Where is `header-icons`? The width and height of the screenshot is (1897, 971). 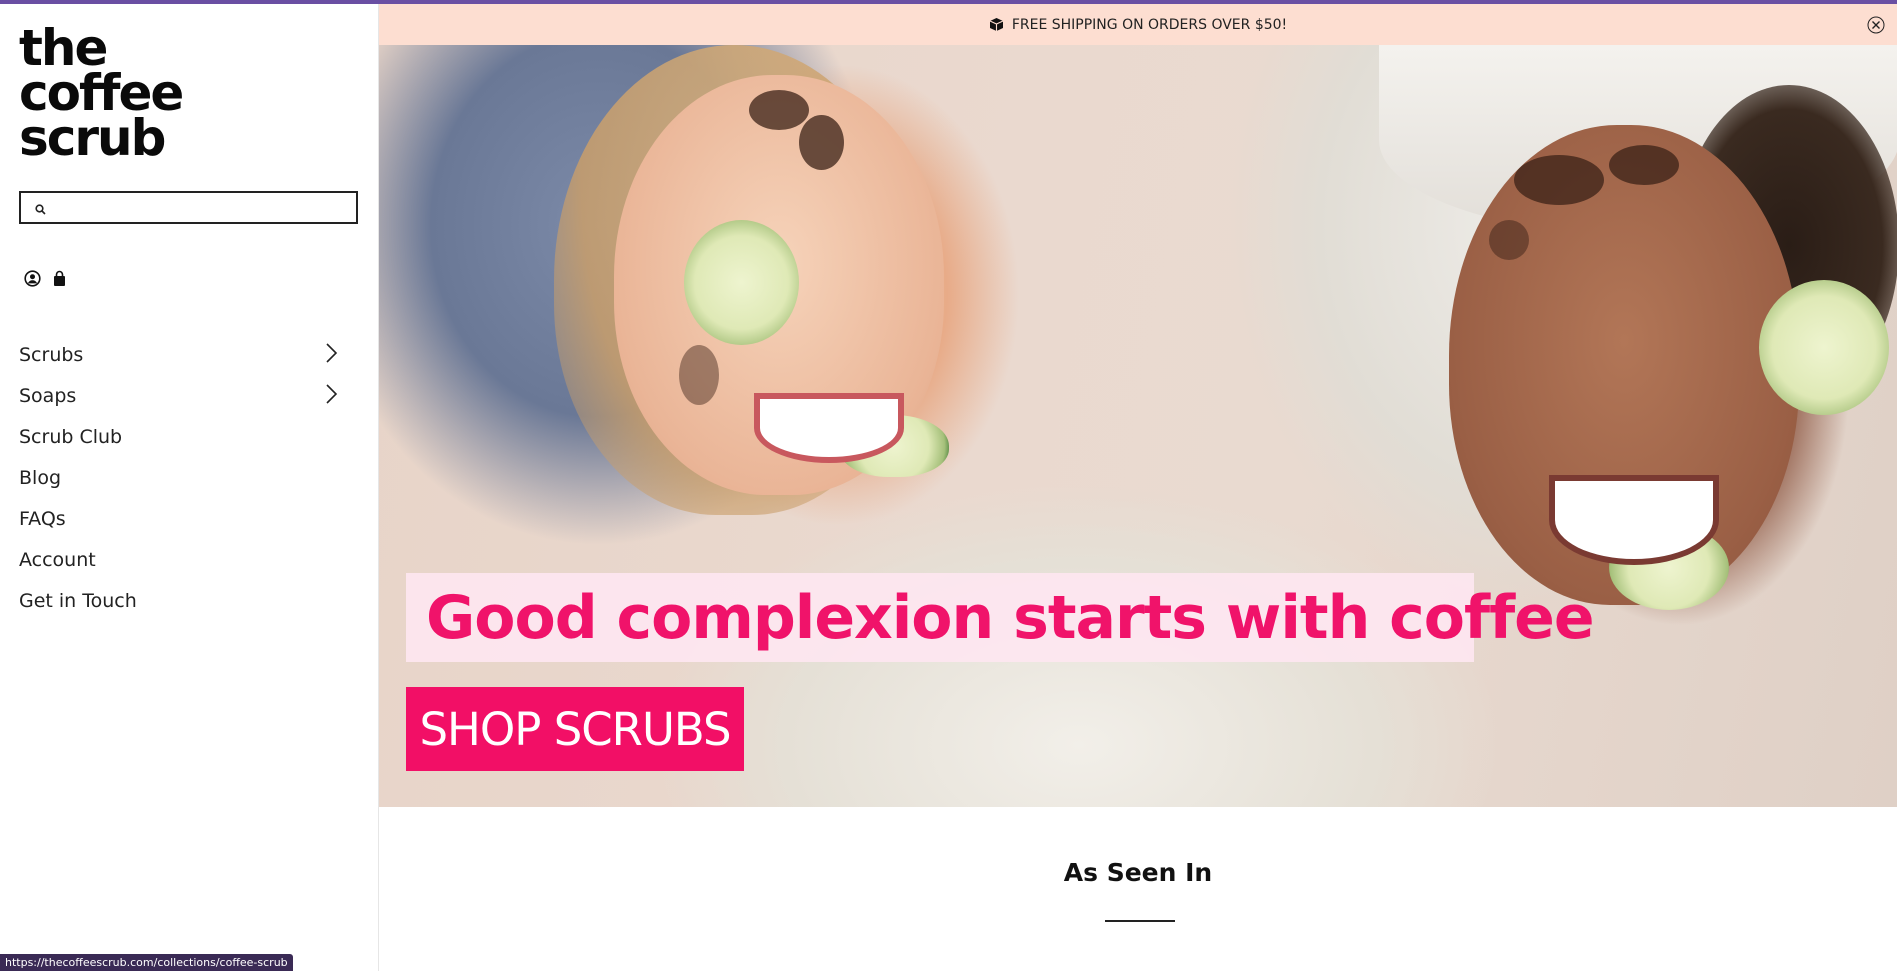 header-icons is located at coordinates (46, 278).